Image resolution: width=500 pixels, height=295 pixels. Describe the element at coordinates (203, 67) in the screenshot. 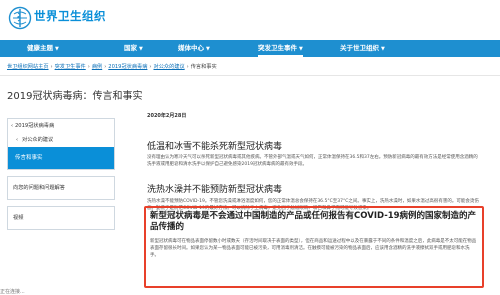

I see `breadcrumb-current: 传言和事实` at that location.